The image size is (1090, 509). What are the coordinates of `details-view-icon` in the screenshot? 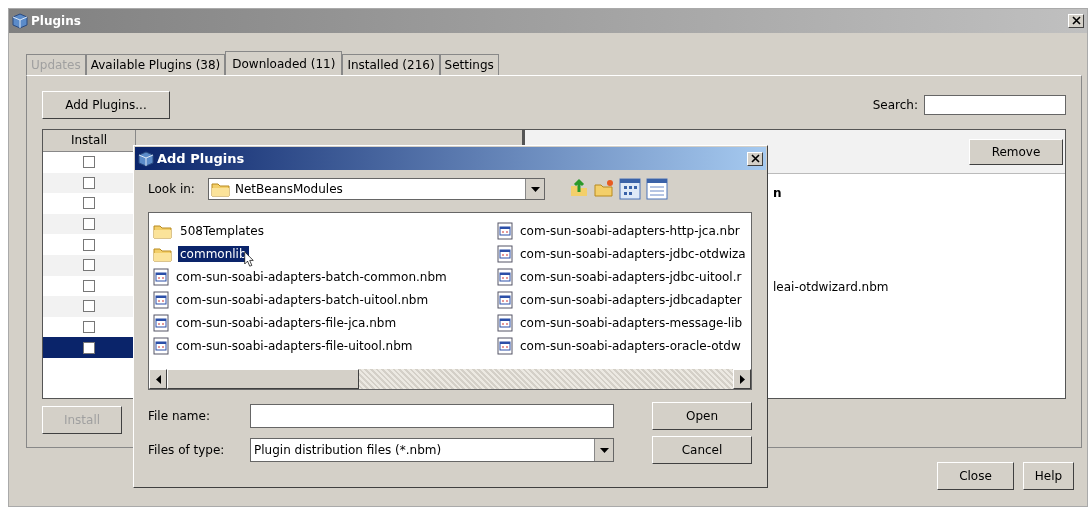 It's located at (657, 189).